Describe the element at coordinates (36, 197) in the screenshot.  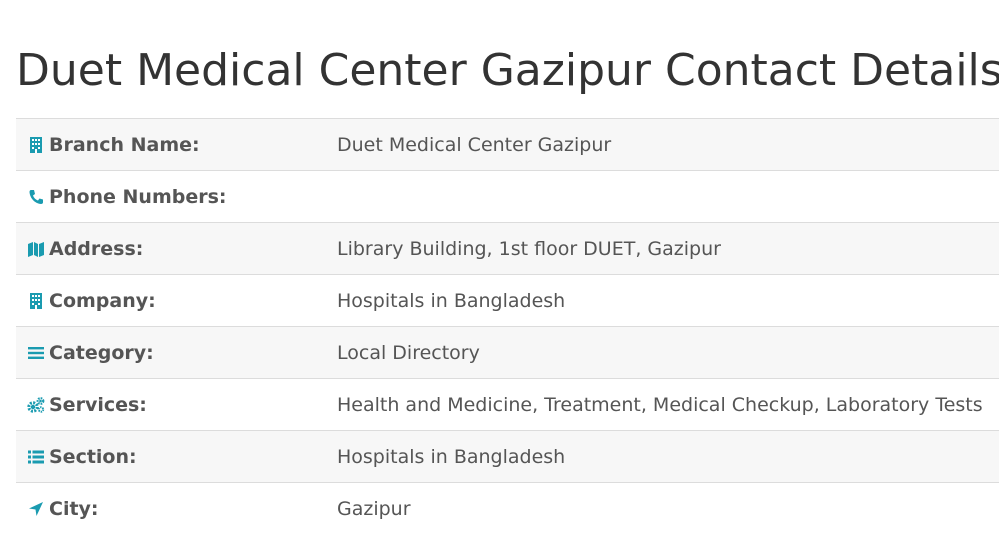
I see `phone-icon` at that location.